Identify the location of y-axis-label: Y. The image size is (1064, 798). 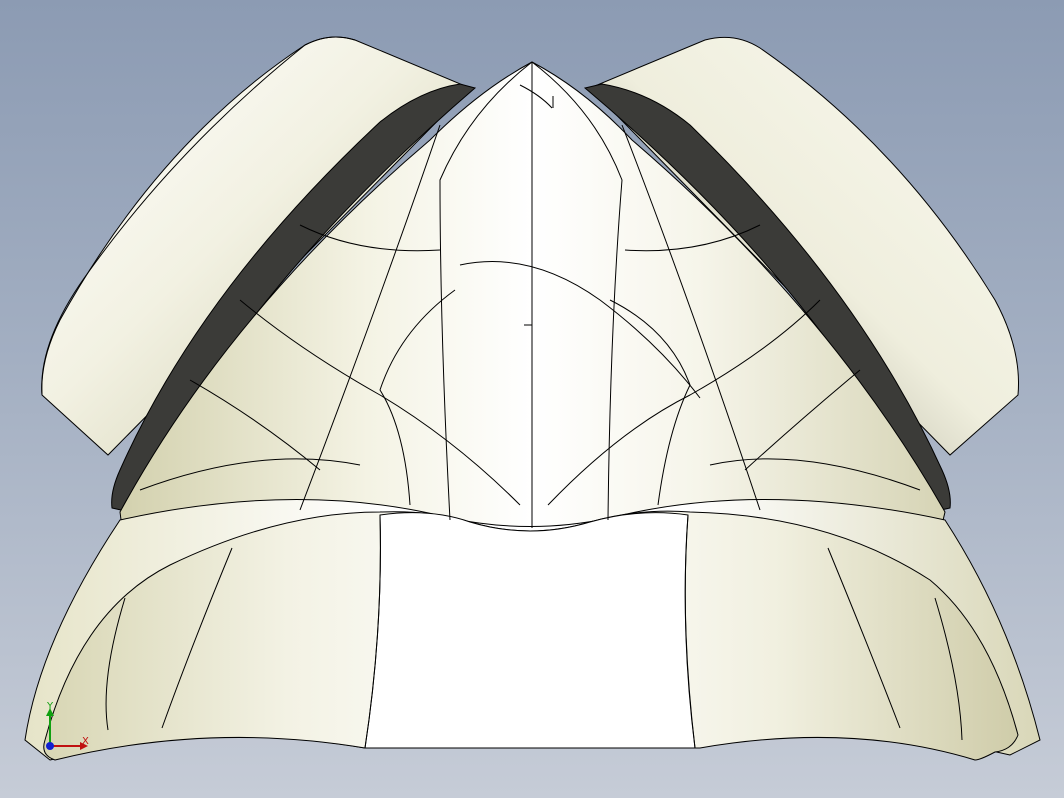
(50, 706).